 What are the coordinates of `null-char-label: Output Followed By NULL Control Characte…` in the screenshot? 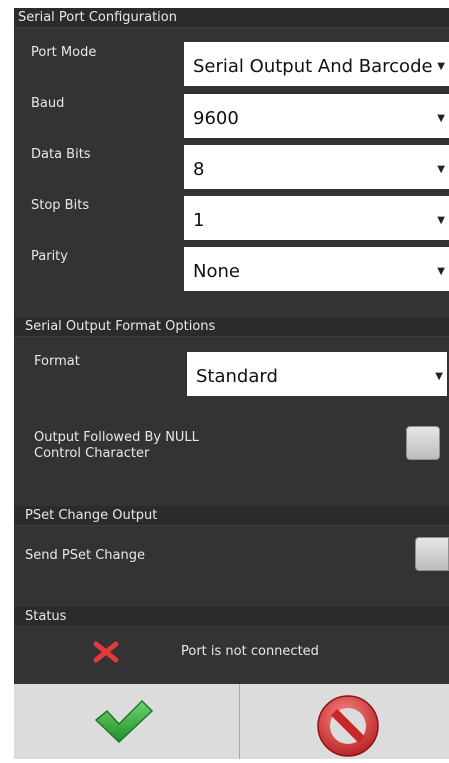 It's located at (116, 446).